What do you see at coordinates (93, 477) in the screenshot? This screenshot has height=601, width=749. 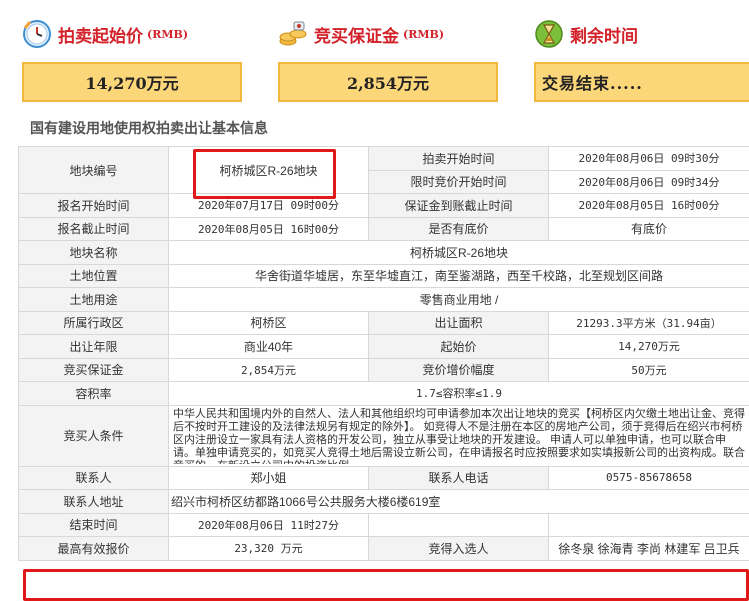 I see `contact-label: 联系人` at bounding box center [93, 477].